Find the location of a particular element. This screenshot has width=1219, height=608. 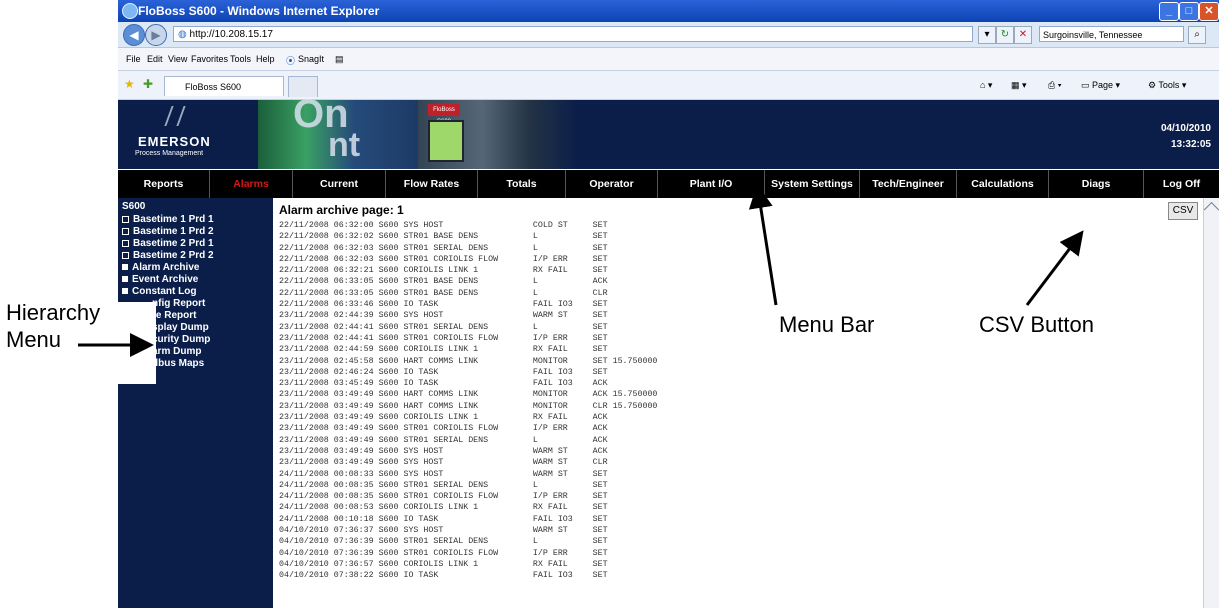

arrow-csv is located at coordinates (1054, 268).